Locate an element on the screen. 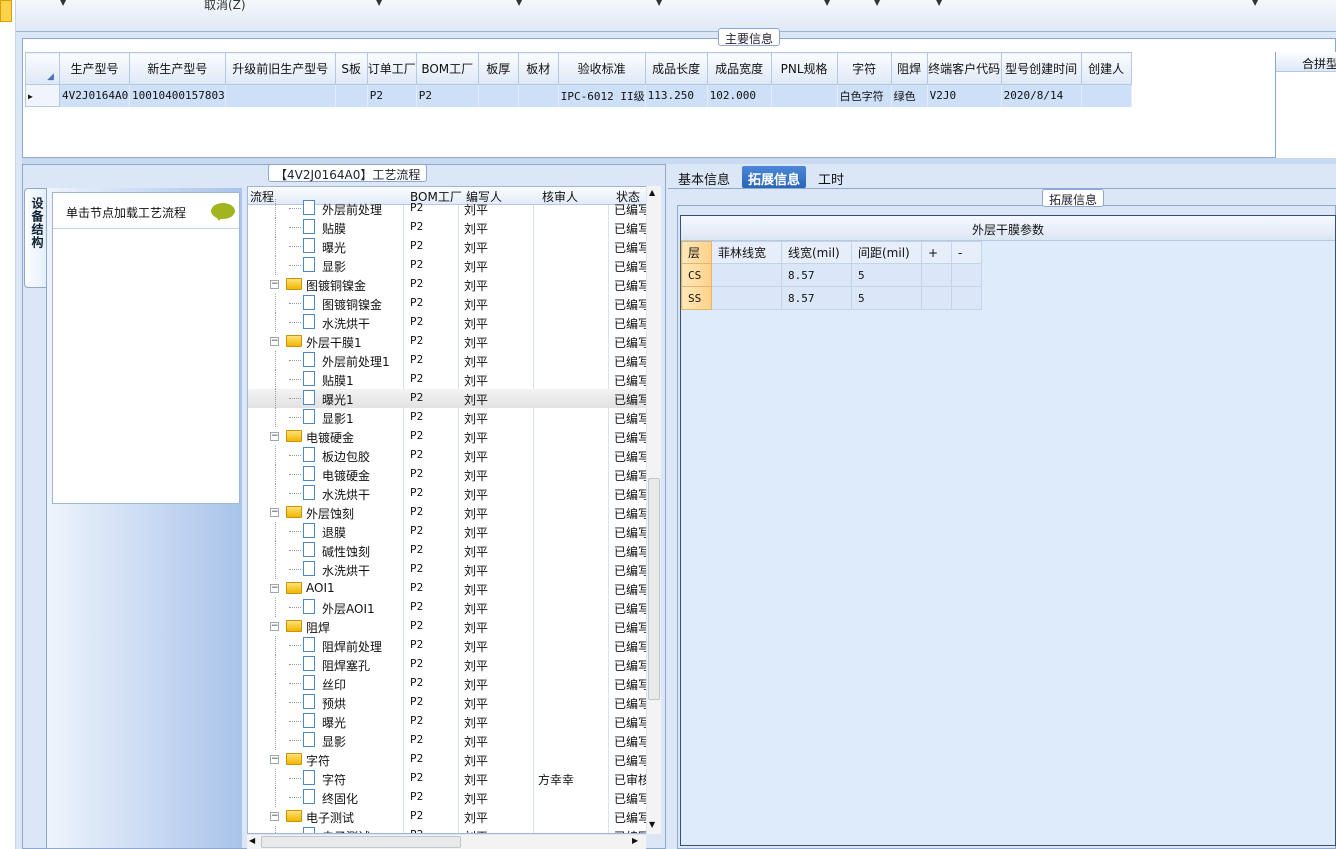 This screenshot has width=1336, height=849. tree-row: 预烘 P2 刘平 已编写 is located at coordinates (448, 702).